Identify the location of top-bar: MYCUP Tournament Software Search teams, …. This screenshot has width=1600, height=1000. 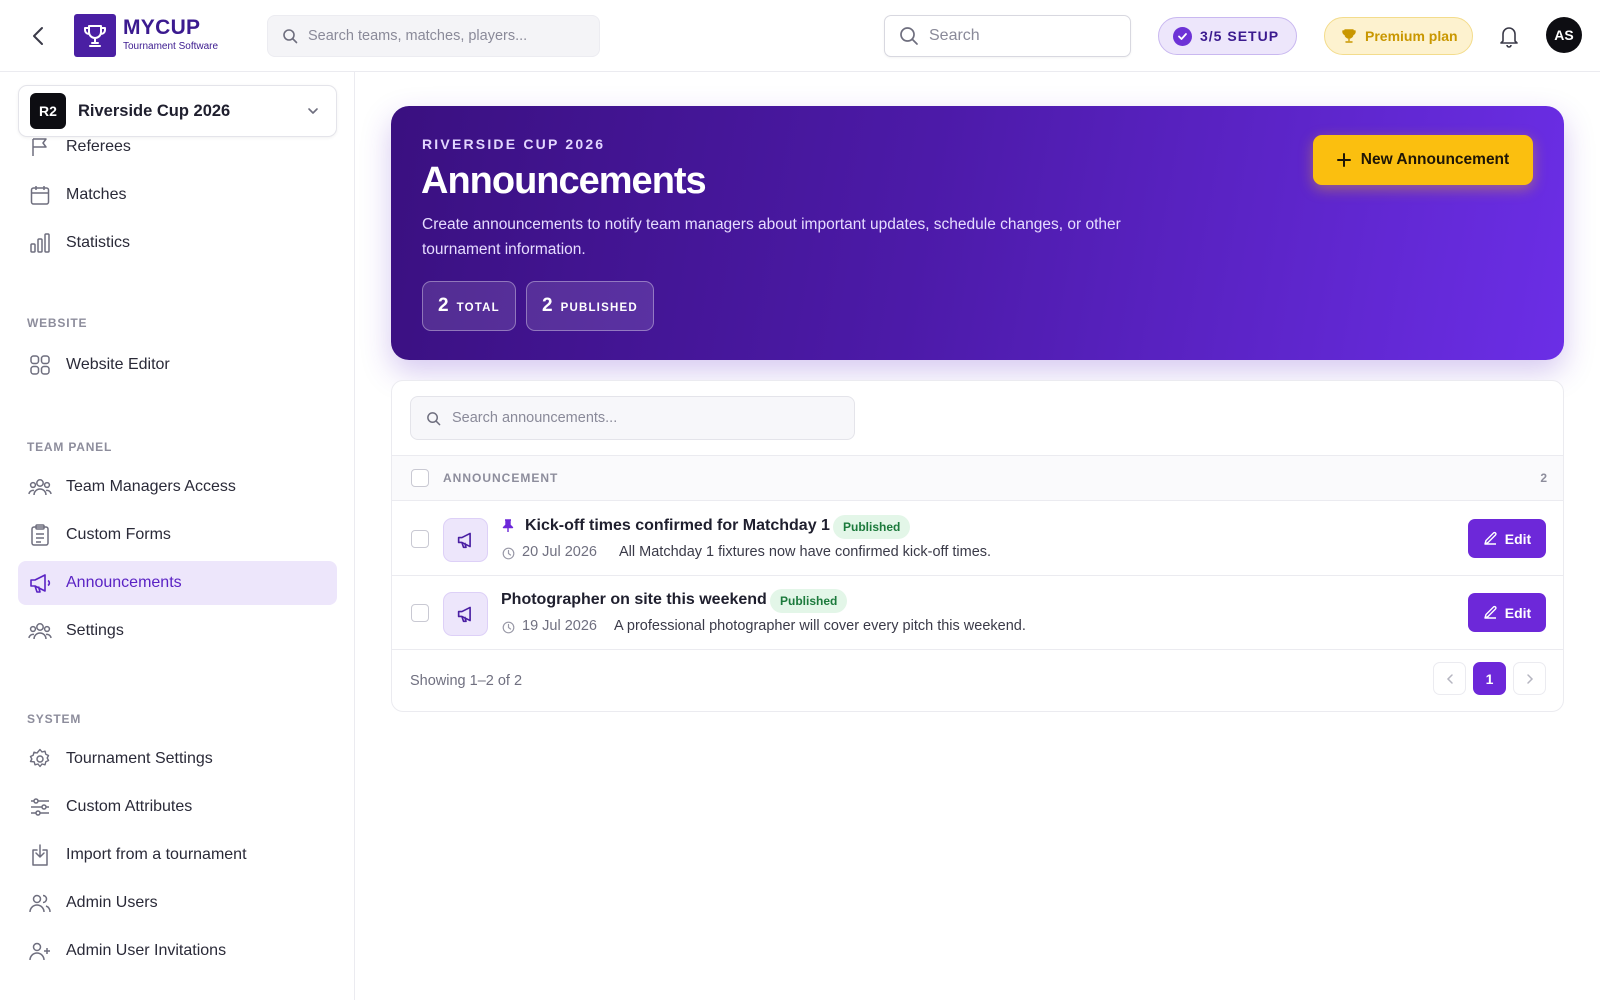
(800, 36).